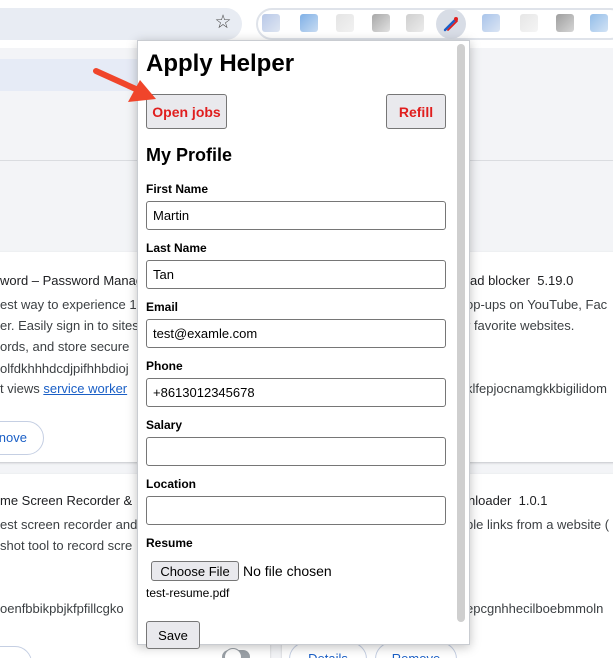 The image size is (613, 658). I want to click on refill-button: Refill, so click(416, 111).